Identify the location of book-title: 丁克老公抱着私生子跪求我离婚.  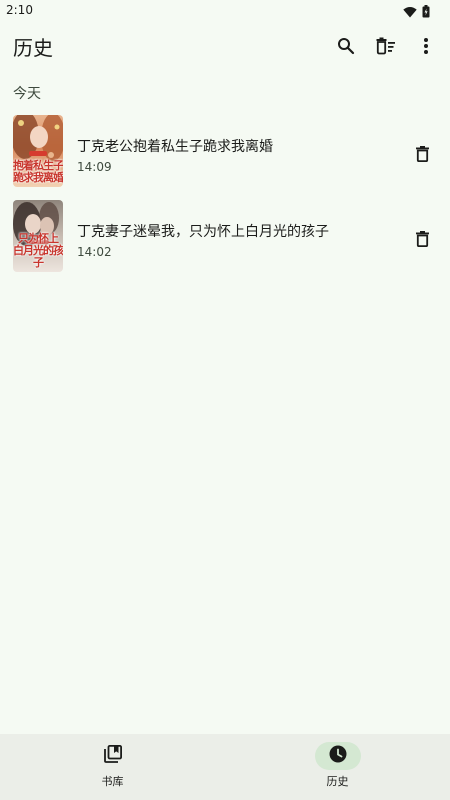
(175, 147).